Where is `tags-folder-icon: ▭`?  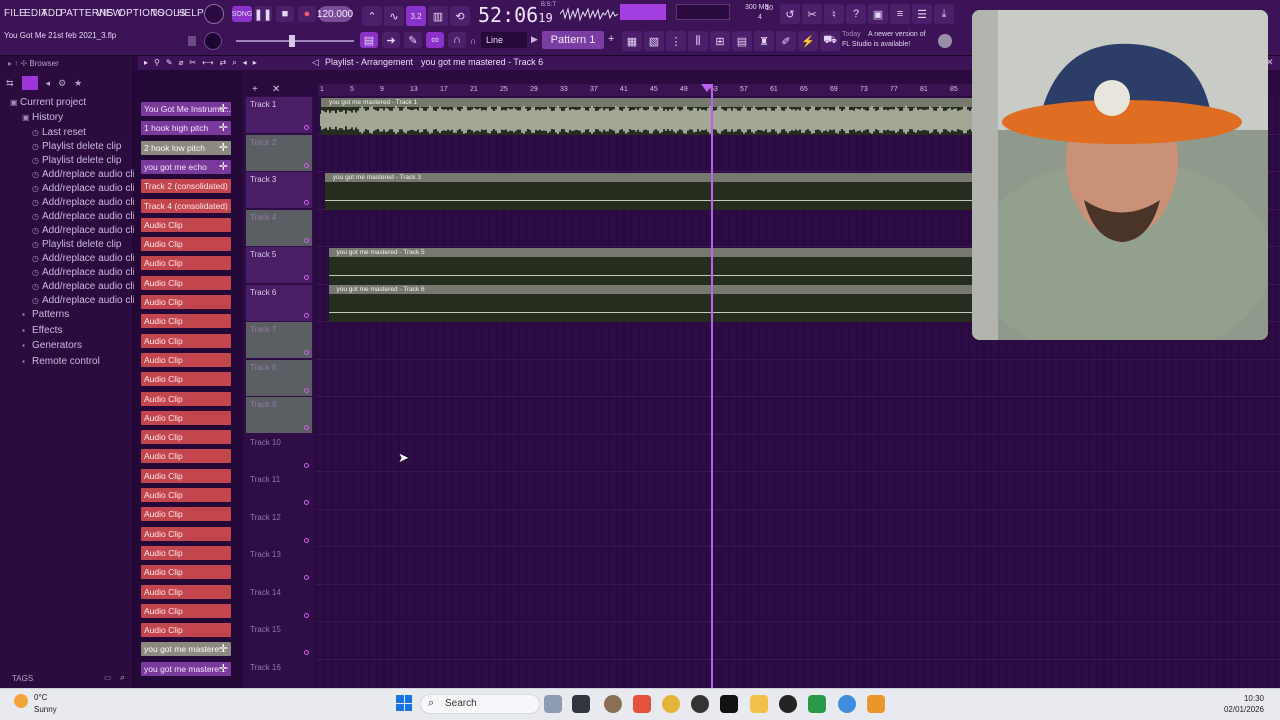
tags-folder-icon: ▭ is located at coordinates (108, 677).